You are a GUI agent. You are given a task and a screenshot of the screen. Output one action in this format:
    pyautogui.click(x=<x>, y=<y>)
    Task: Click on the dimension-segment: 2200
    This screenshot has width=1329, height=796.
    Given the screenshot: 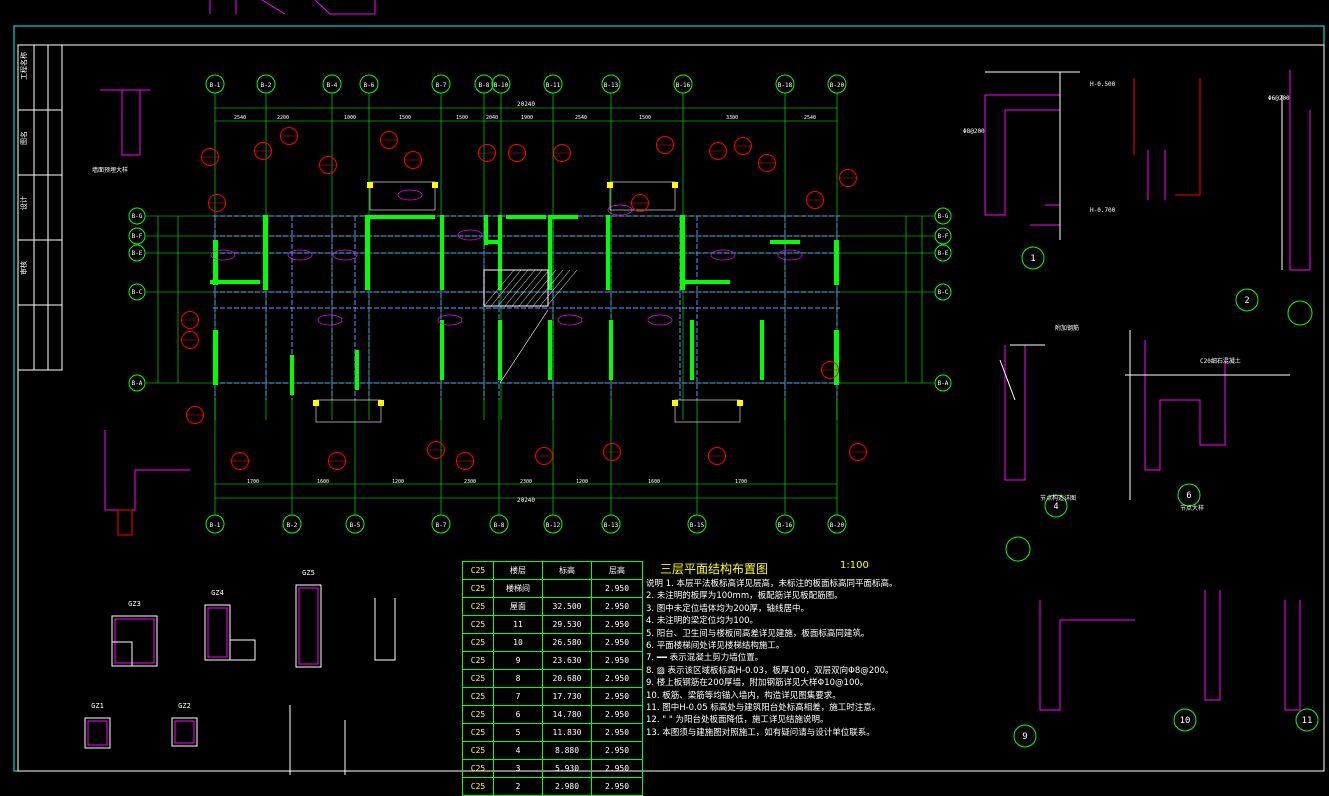 What is the action you would take?
    pyautogui.click(x=283, y=118)
    